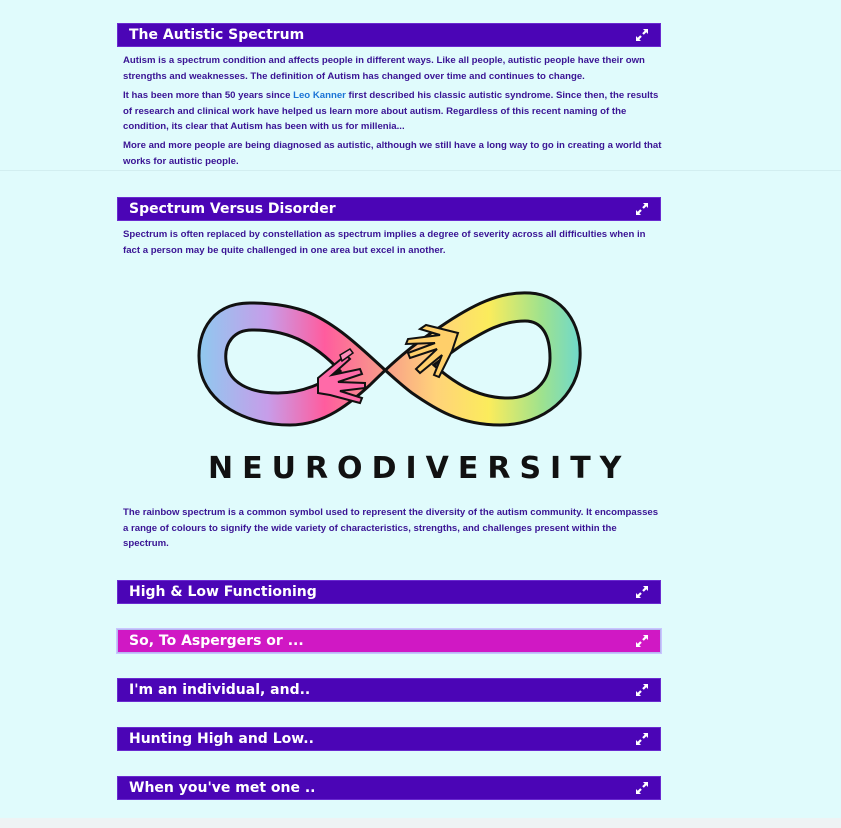 The height and width of the screenshot is (828, 841). I want to click on neurodiversity-text: NEURODIVERSITY, so click(419, 468).